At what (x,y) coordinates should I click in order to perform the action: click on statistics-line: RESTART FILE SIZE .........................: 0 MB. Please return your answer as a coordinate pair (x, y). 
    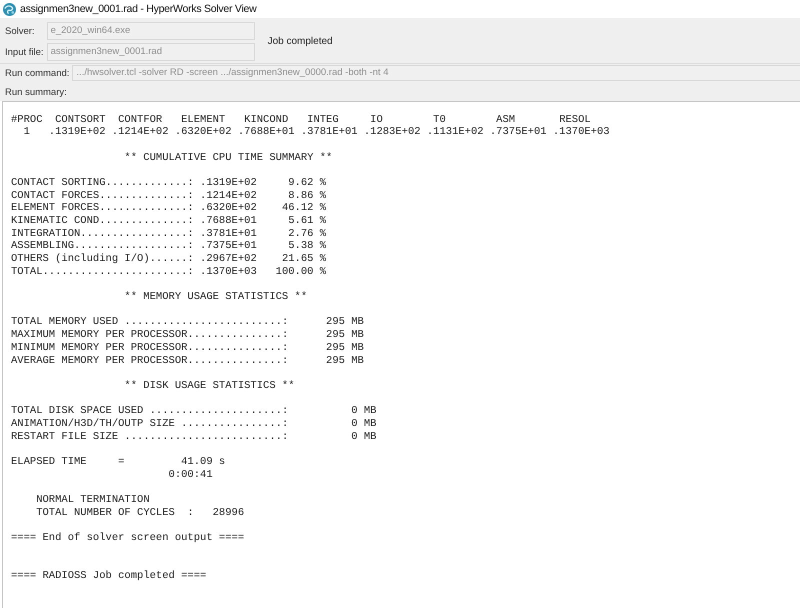
    Looking at the image, I should click on (193, 437).